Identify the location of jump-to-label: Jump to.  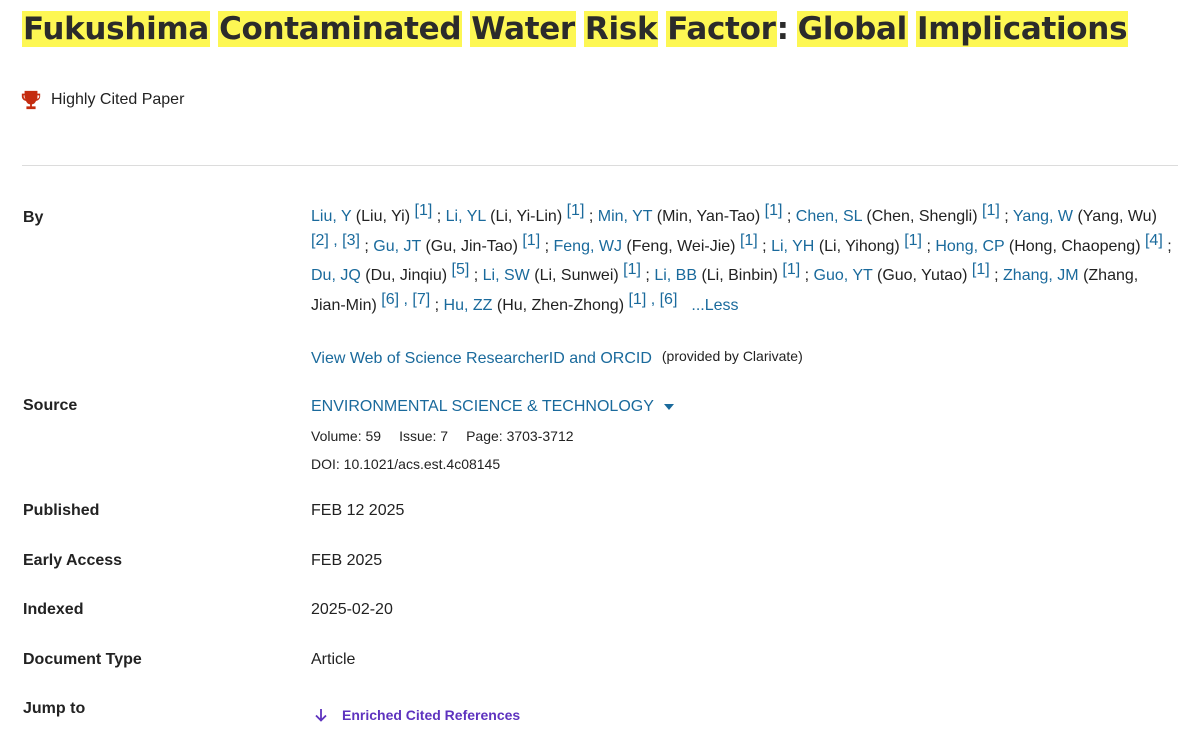
(54, 708).